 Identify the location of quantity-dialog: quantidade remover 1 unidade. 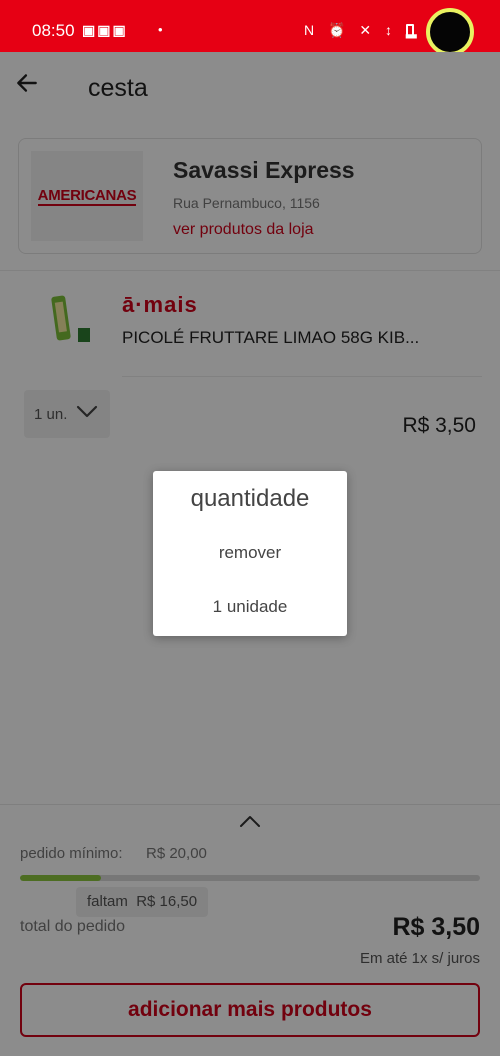
(250, 553).